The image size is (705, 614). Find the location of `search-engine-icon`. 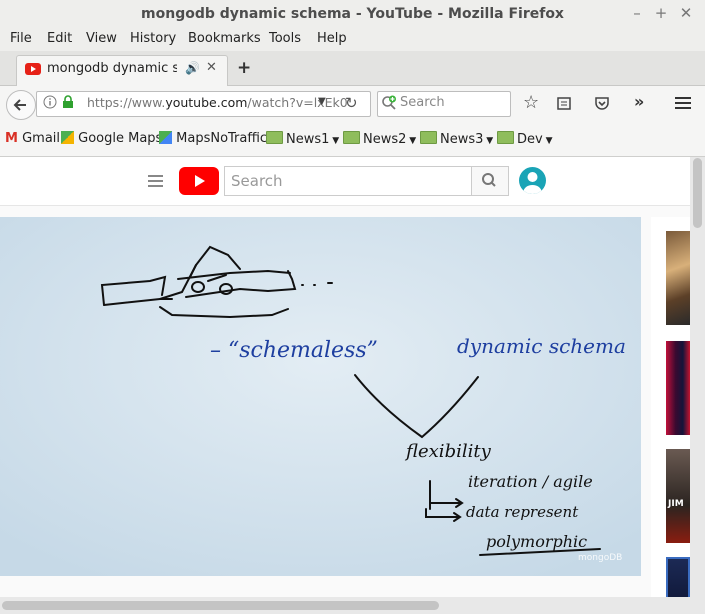

search-engine-icon is located at coordinates (389, 105).